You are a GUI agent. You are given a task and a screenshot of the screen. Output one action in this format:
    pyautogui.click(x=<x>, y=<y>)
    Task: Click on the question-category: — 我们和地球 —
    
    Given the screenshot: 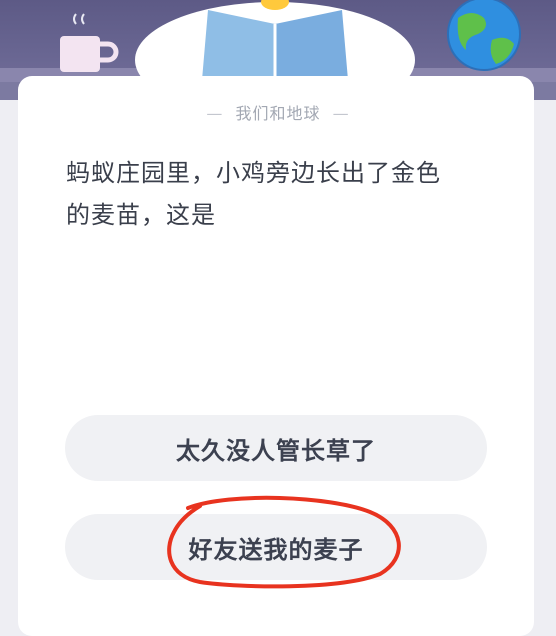 What is the action you would take?
    pyautogui.click(x=278, y=112)
    